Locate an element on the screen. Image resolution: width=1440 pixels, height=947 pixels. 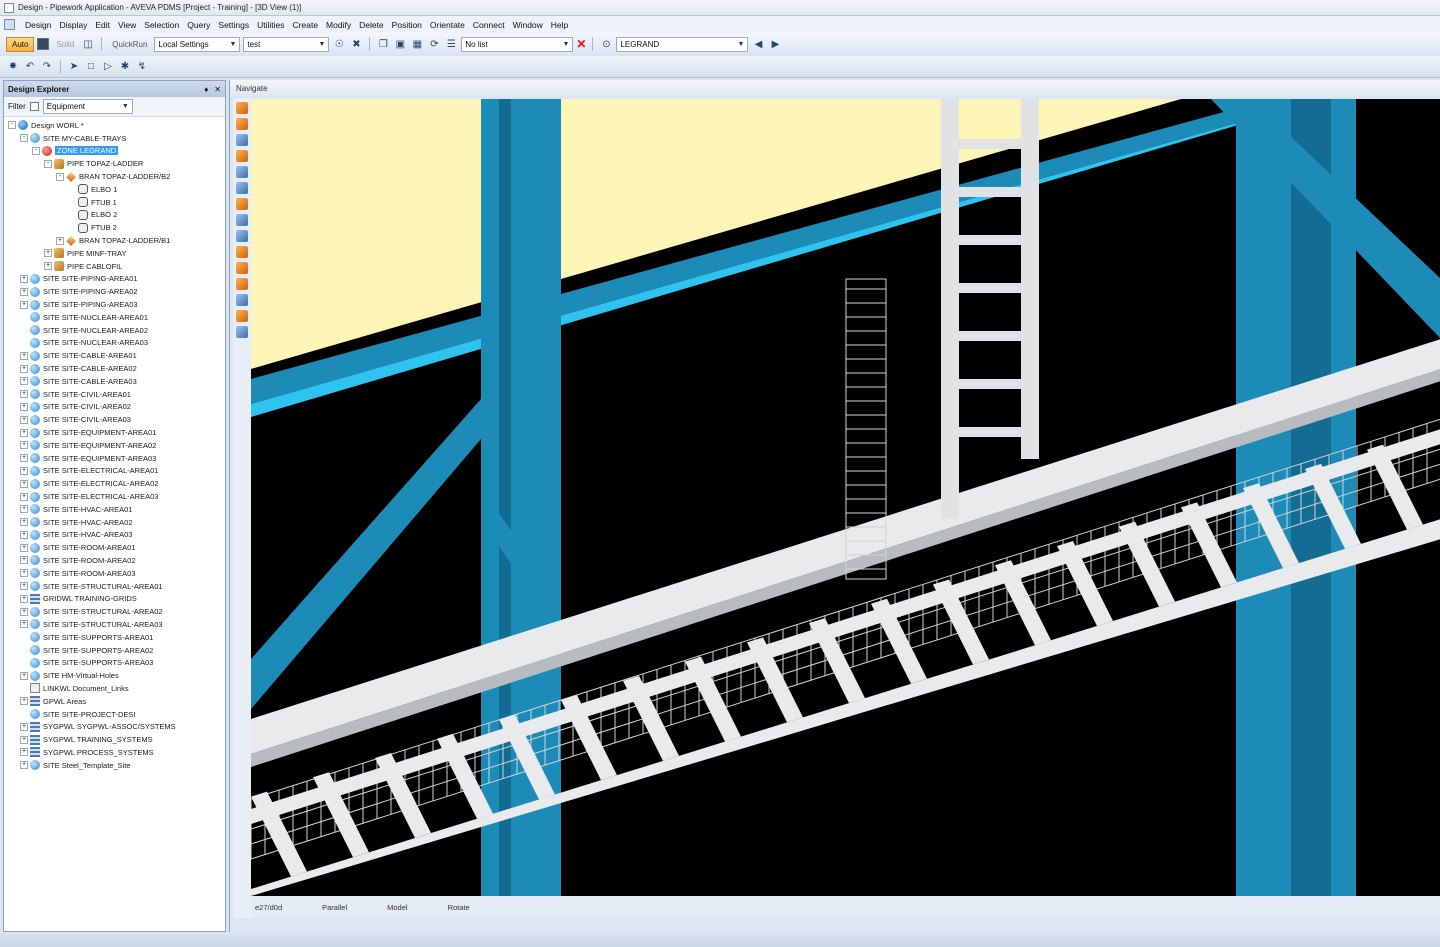
settings-combo: Local Settings ▼ is located at coordinates (197, 44).